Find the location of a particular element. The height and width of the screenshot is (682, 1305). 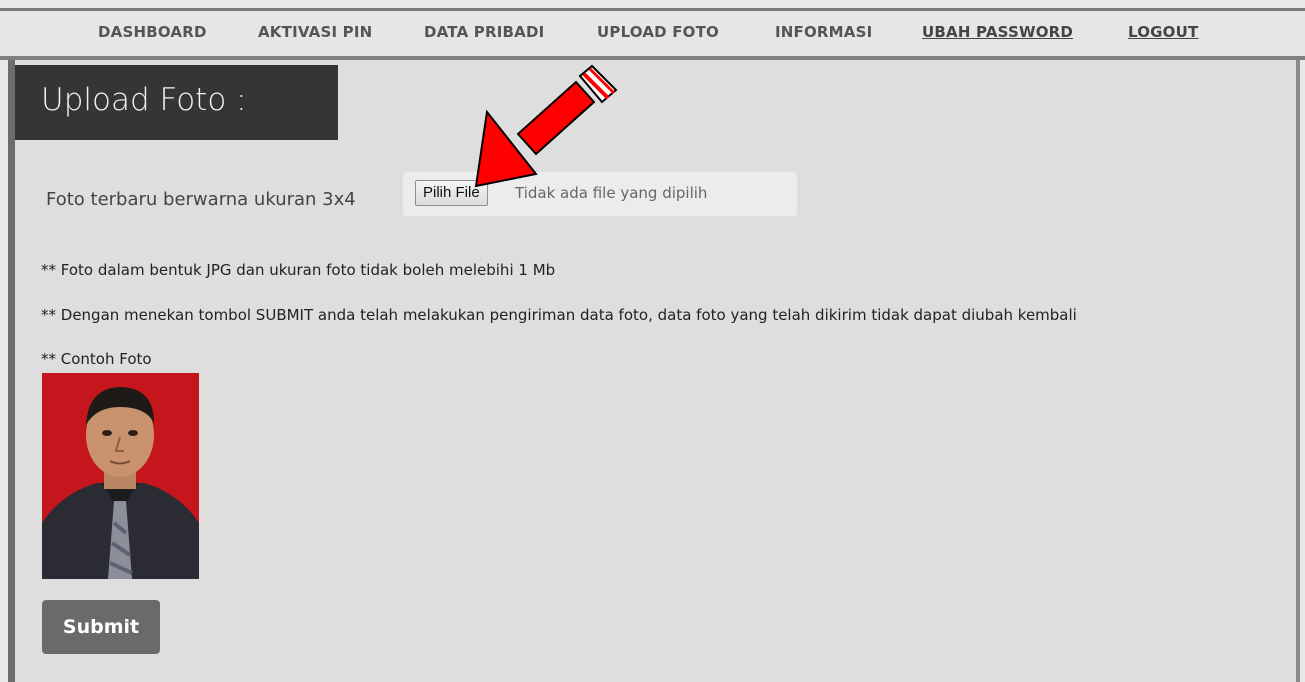

nav-informasi: INFORMASI is located at coordinates (823, 32).